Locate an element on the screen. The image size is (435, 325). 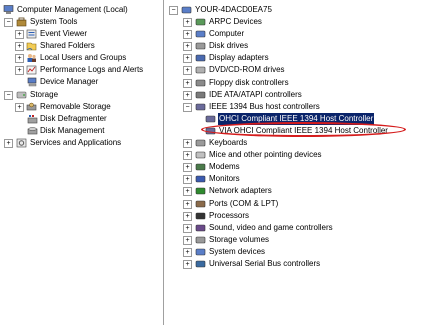
tree-label: Disk drives is located at coordinates (229, 46).